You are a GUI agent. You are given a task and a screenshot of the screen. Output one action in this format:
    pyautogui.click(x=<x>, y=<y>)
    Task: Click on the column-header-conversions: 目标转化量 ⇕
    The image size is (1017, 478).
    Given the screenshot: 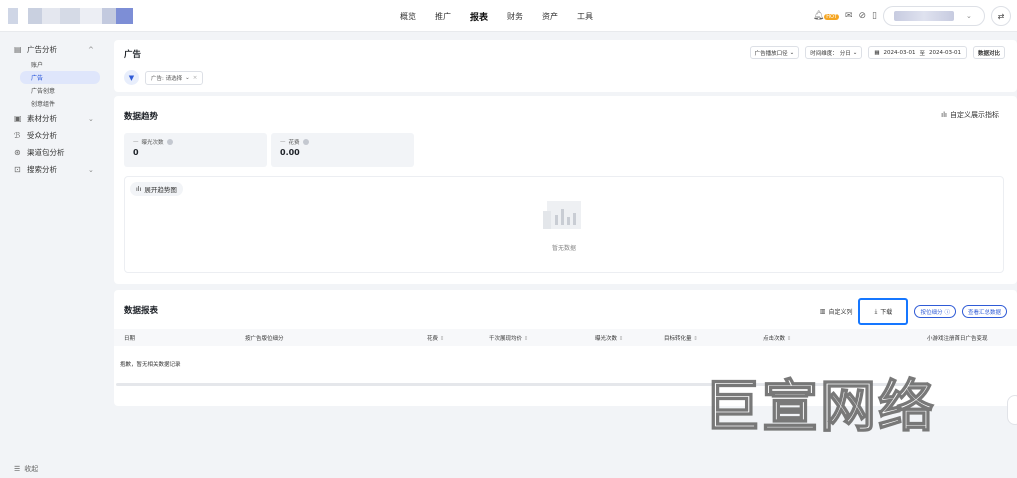 What is the action you would take?
    pyautogui.click(x=681, y=338)
    